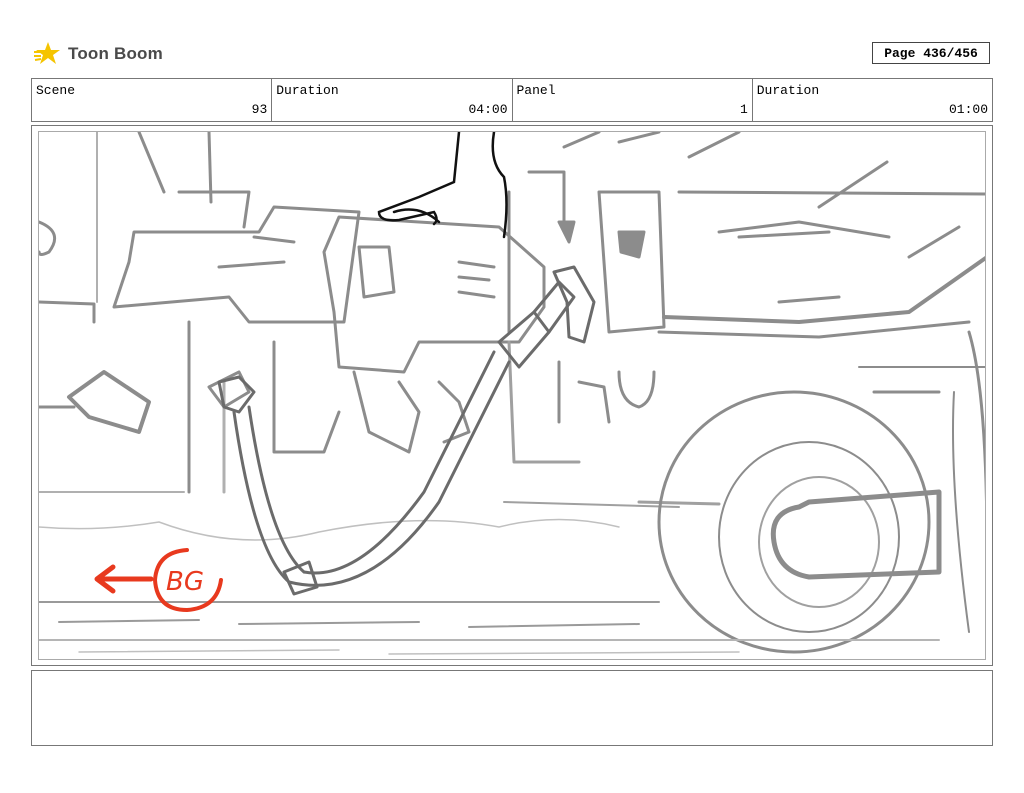  Describe the element at coordinates (633, 100) in the screenshot. I see `panel-cell: Panel 1` at that location.